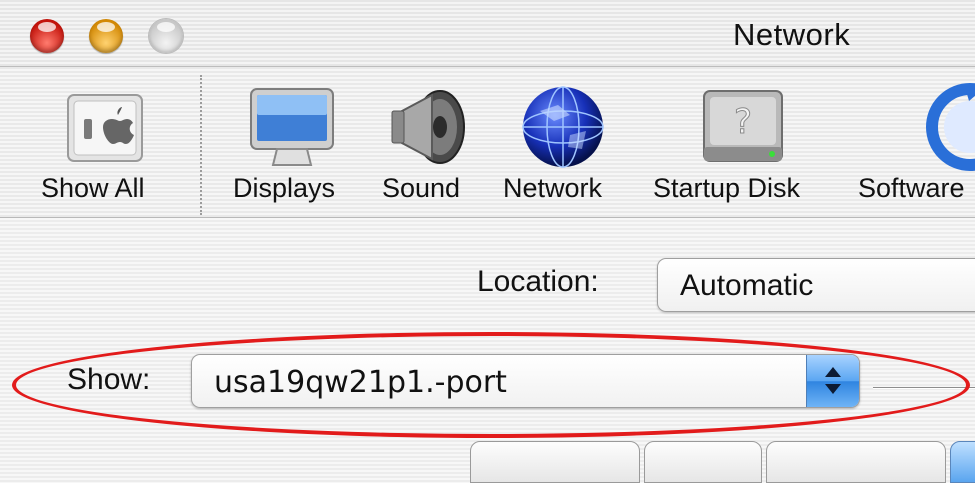  Describe the element at coordinates (292, 127) in the screenshot. I see `display-icon` at that location.